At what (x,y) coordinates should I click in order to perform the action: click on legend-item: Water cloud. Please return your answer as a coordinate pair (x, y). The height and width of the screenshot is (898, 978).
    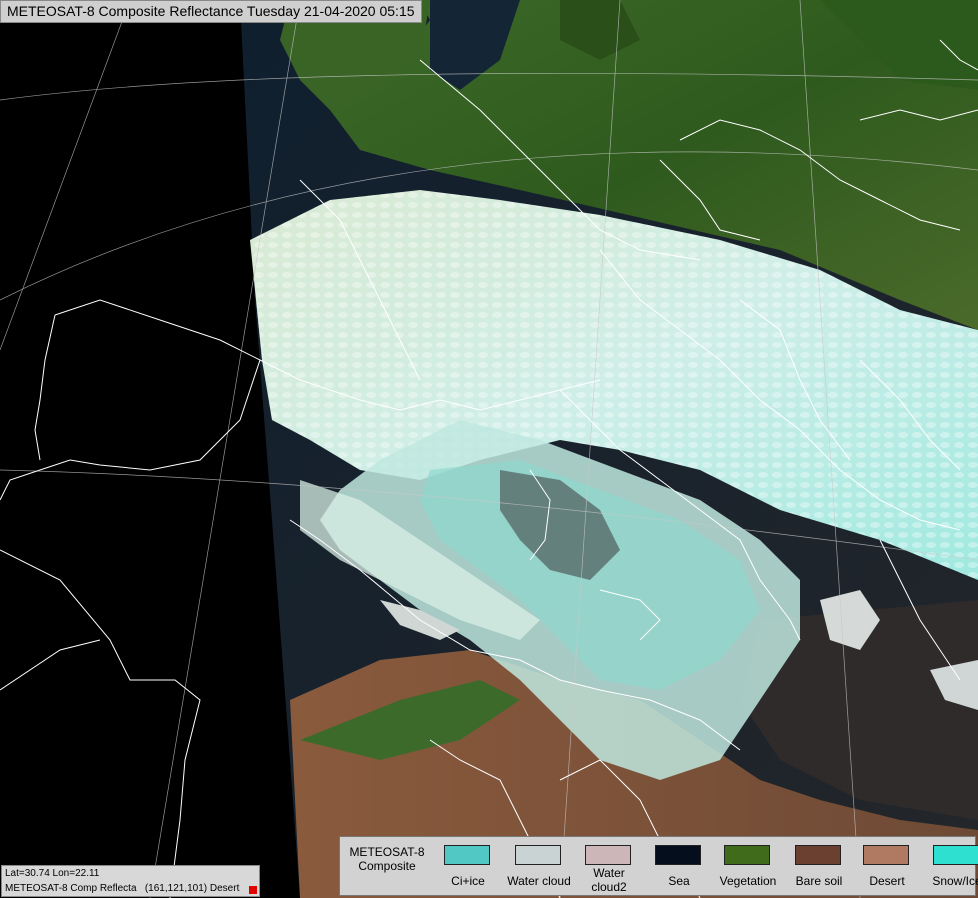
    Looking at the image, I should click on (539, 869).